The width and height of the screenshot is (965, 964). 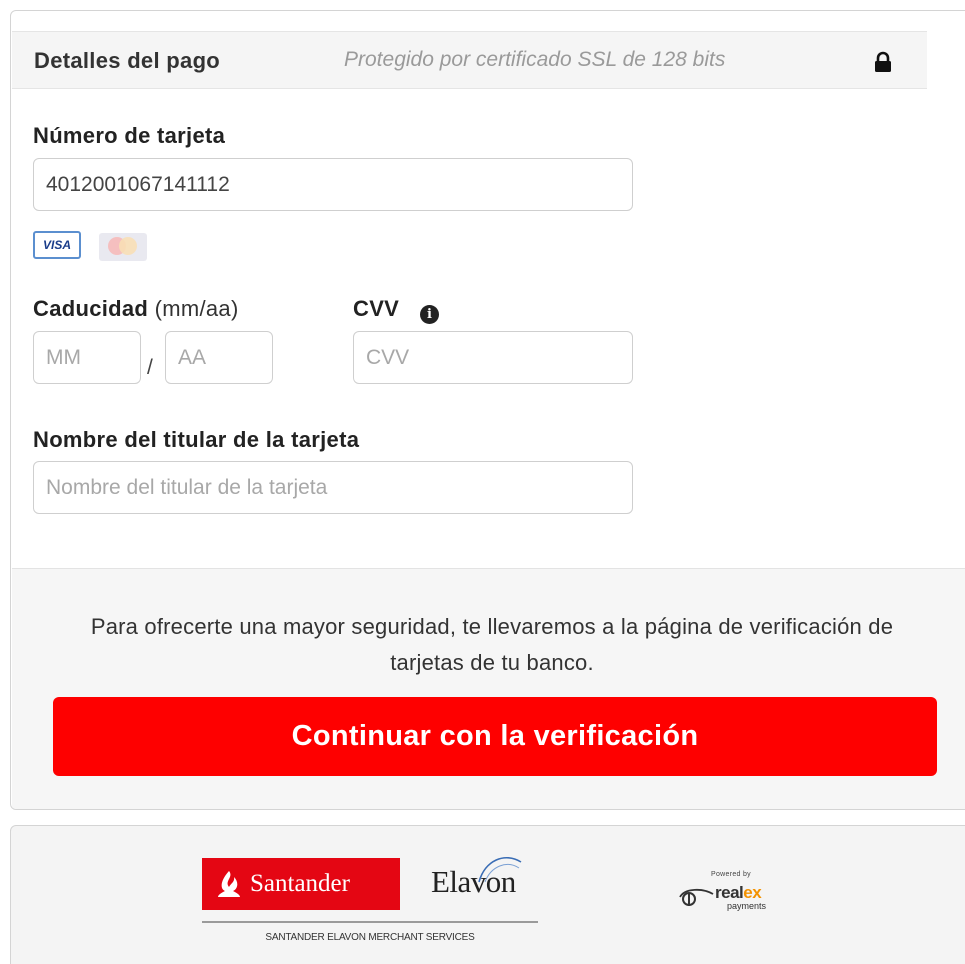 What do you see at coordinates (370, 937) in the screenshot?
I see `merchant-services-text: SANTANDER ELAVON MERCHANT SERVICES` at bounding box center [370, 937].